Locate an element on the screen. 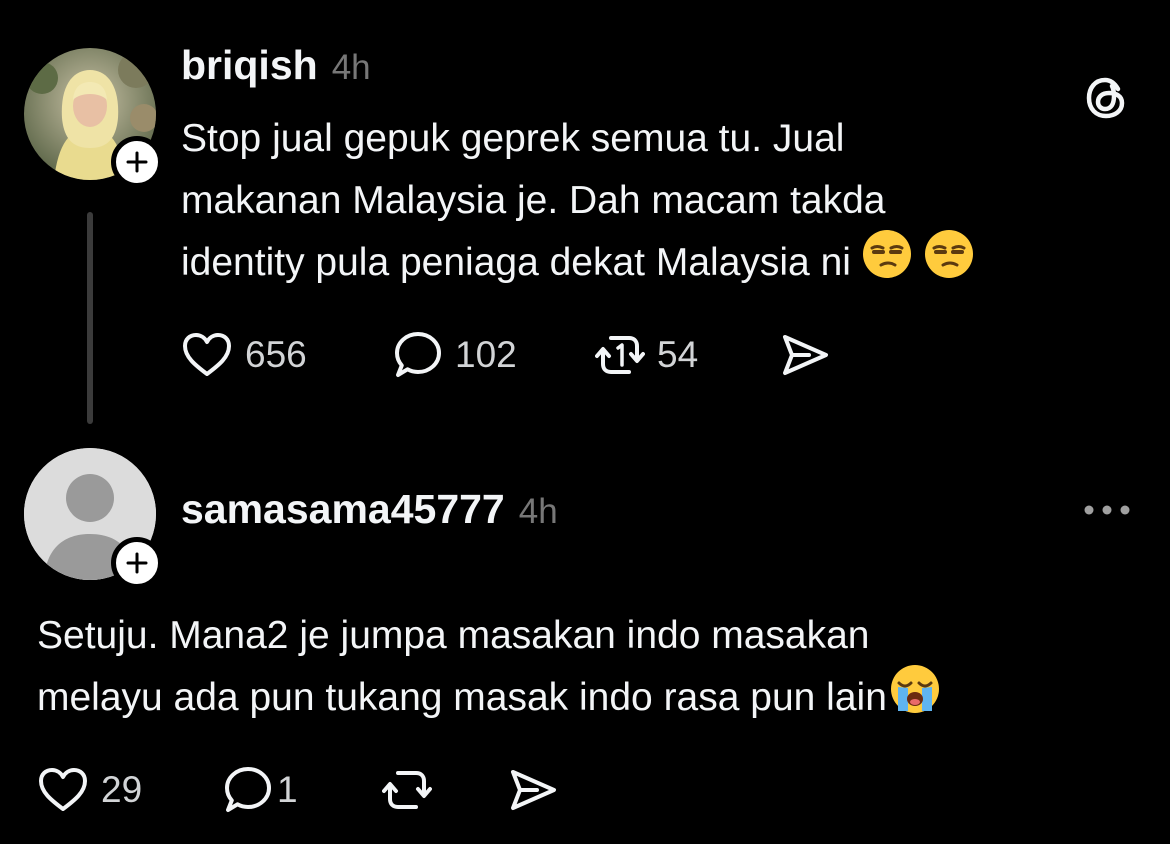 The height and width of the screenshot is (844, 1170). reply-header: samasama45777 4h is located at coordinates (369, 509).